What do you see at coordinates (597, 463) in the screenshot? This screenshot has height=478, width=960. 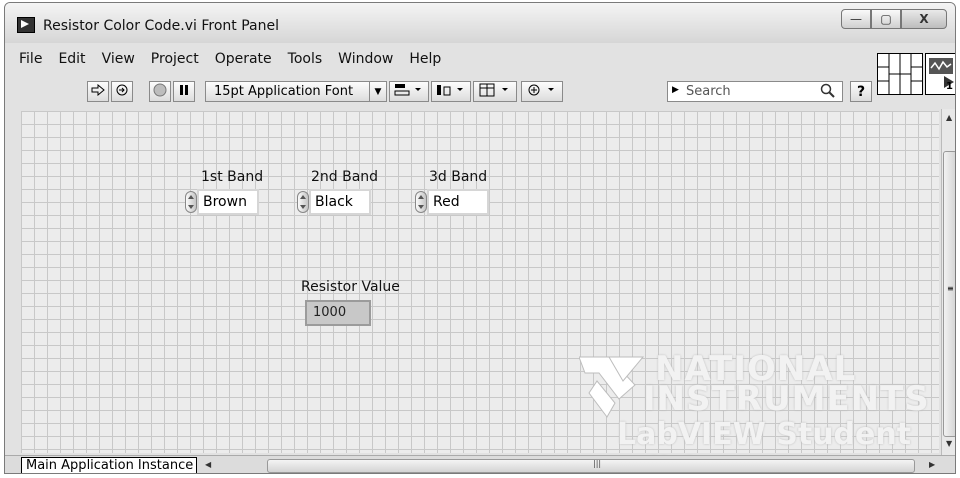 I see `horizontal-grip-icon: |||` at bounding box center [597, 463].